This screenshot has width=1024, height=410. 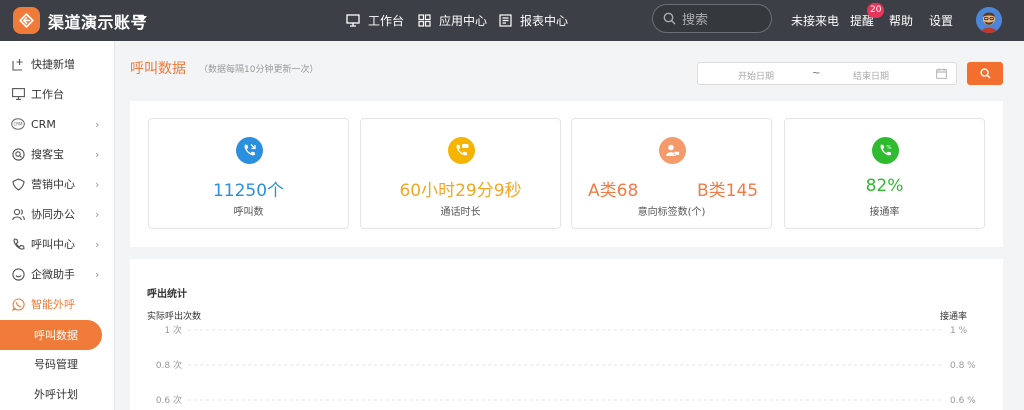 I want to click on sidebar-item-collaboration: 协同办公 ›, so click(x=57, y=214).